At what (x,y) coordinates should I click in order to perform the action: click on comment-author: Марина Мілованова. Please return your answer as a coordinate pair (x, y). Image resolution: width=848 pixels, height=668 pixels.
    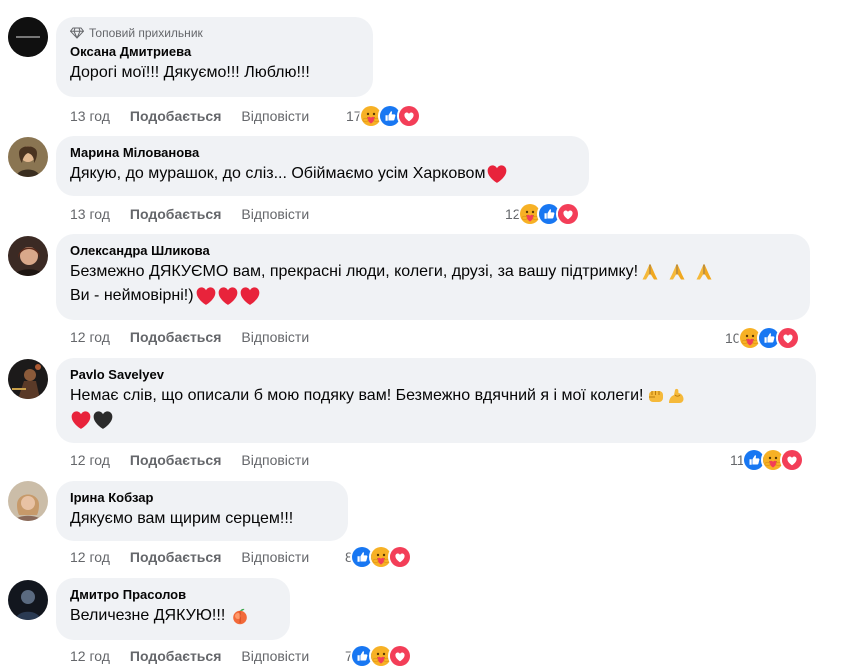
    Looking at the image, I should click on (323, 152).